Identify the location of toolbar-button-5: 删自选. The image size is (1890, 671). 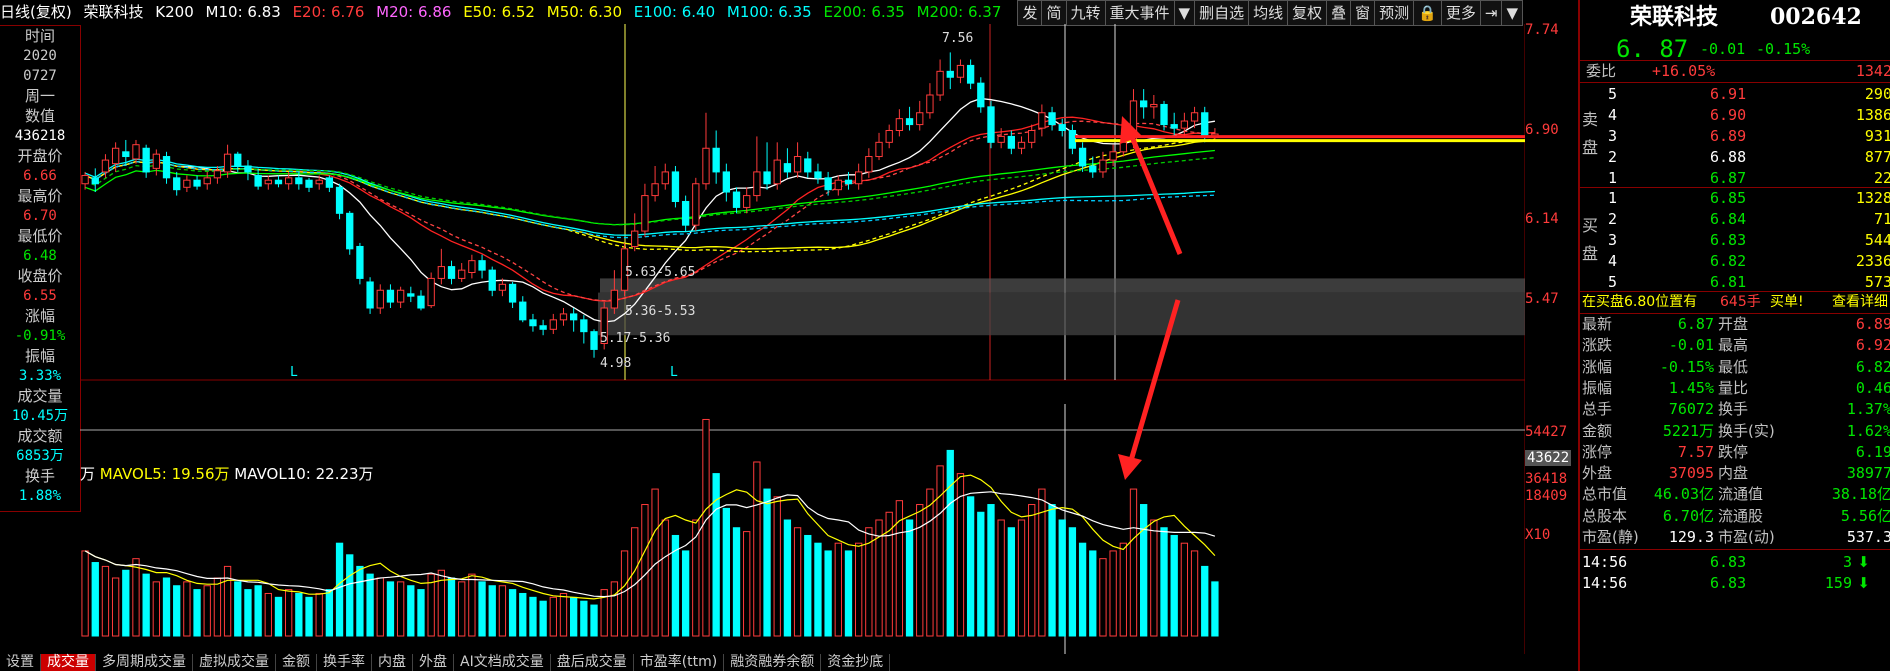
(1222, 13).